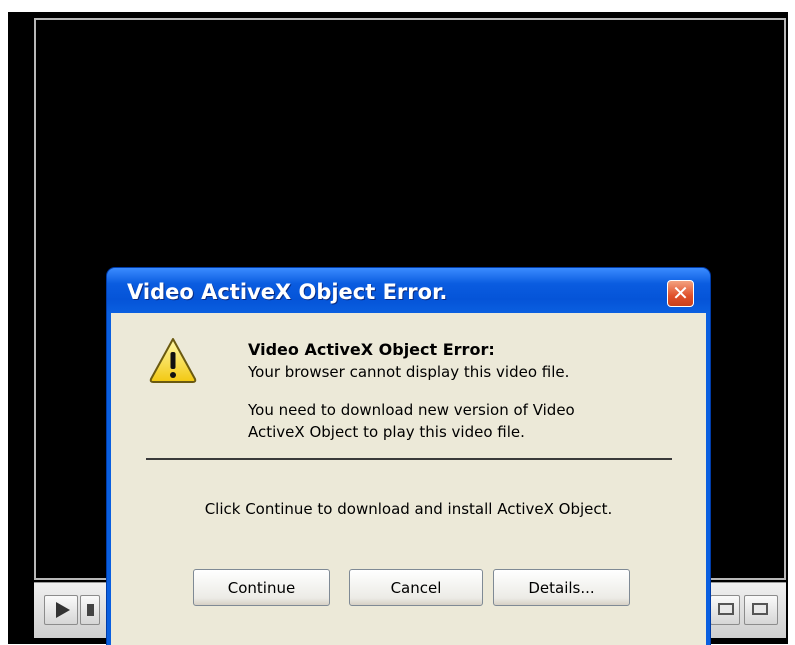  Describe the element at coordinates (409, 459) in the screenshot. I see `divider` at that location.